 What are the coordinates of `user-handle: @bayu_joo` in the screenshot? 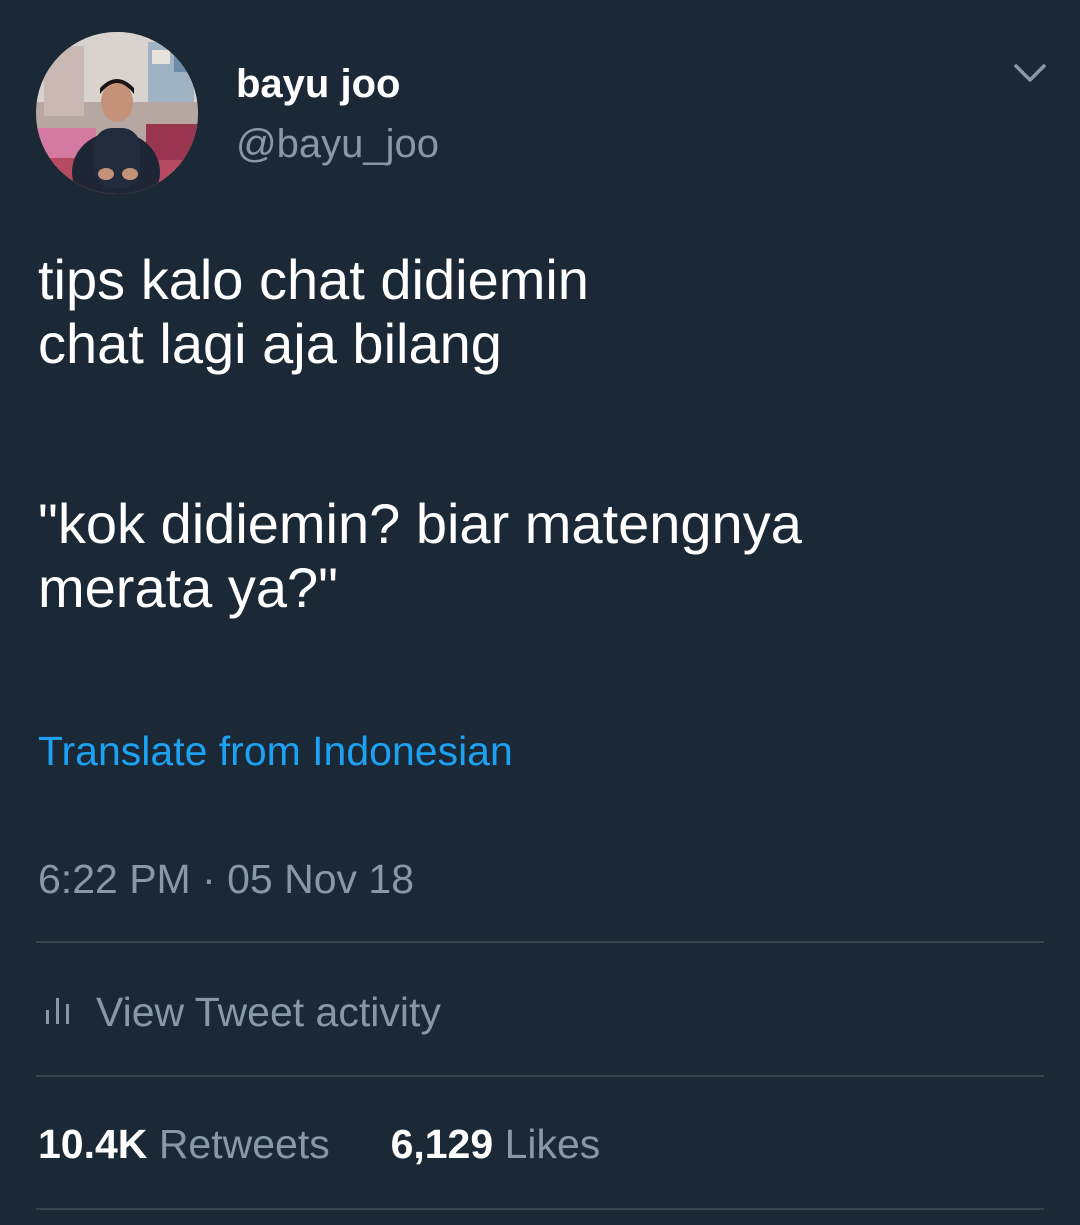 It's located at (337, 144).